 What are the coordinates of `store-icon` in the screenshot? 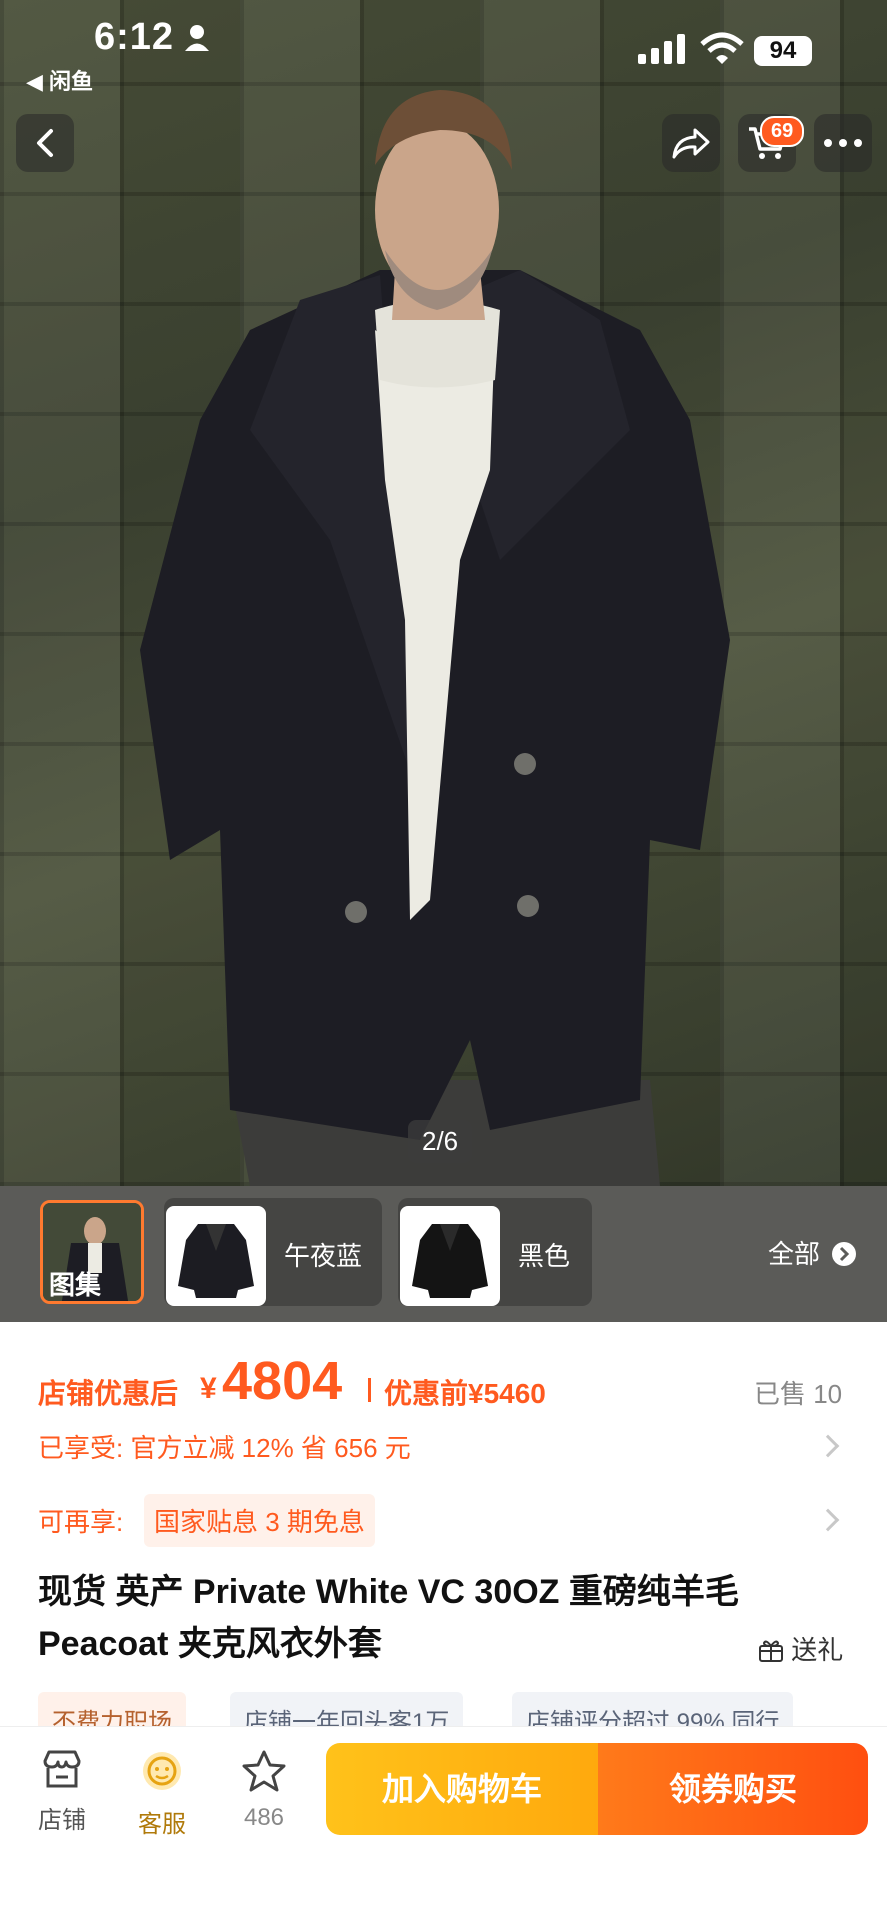 It's located at (62, 1769).